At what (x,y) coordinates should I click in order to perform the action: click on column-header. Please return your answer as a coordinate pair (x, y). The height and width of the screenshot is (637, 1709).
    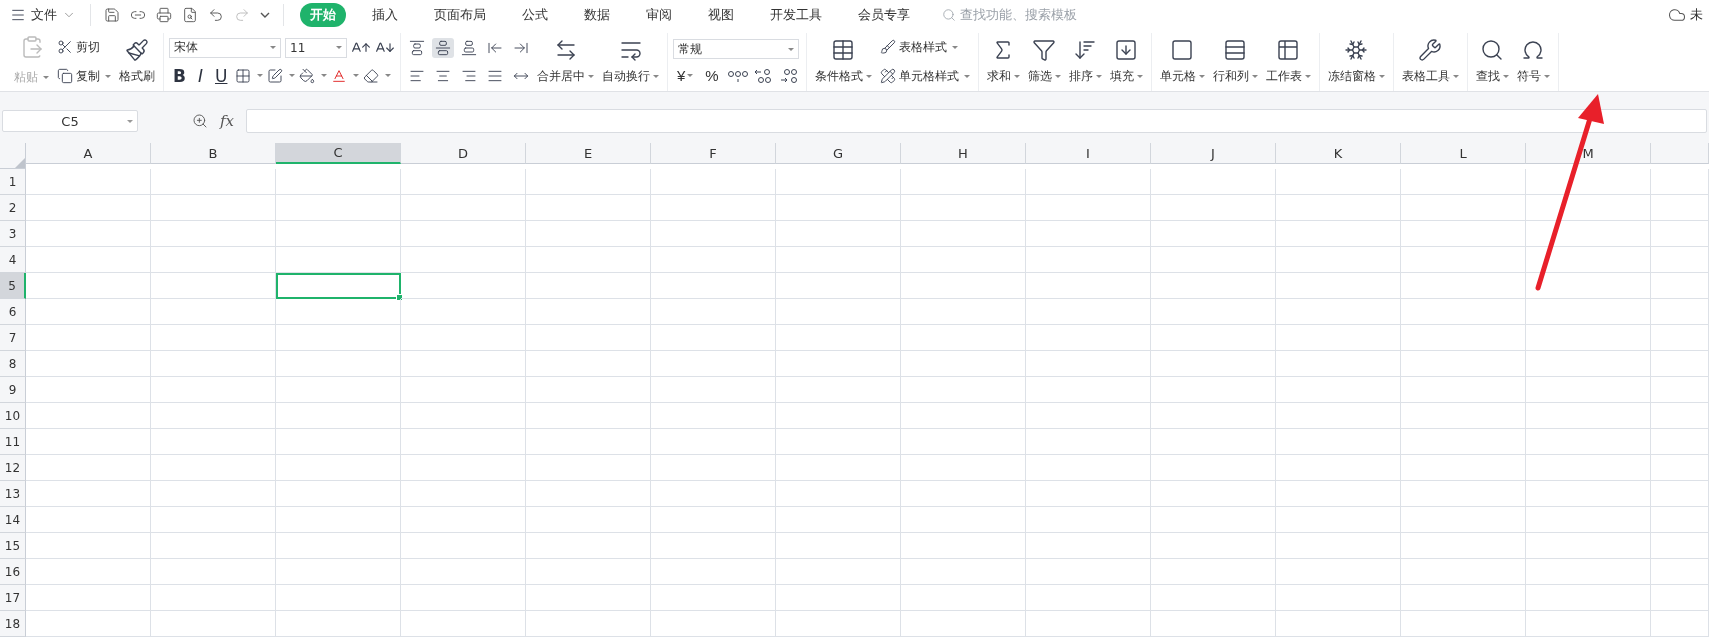
    Looking at the image, I should click on (1680, 153).